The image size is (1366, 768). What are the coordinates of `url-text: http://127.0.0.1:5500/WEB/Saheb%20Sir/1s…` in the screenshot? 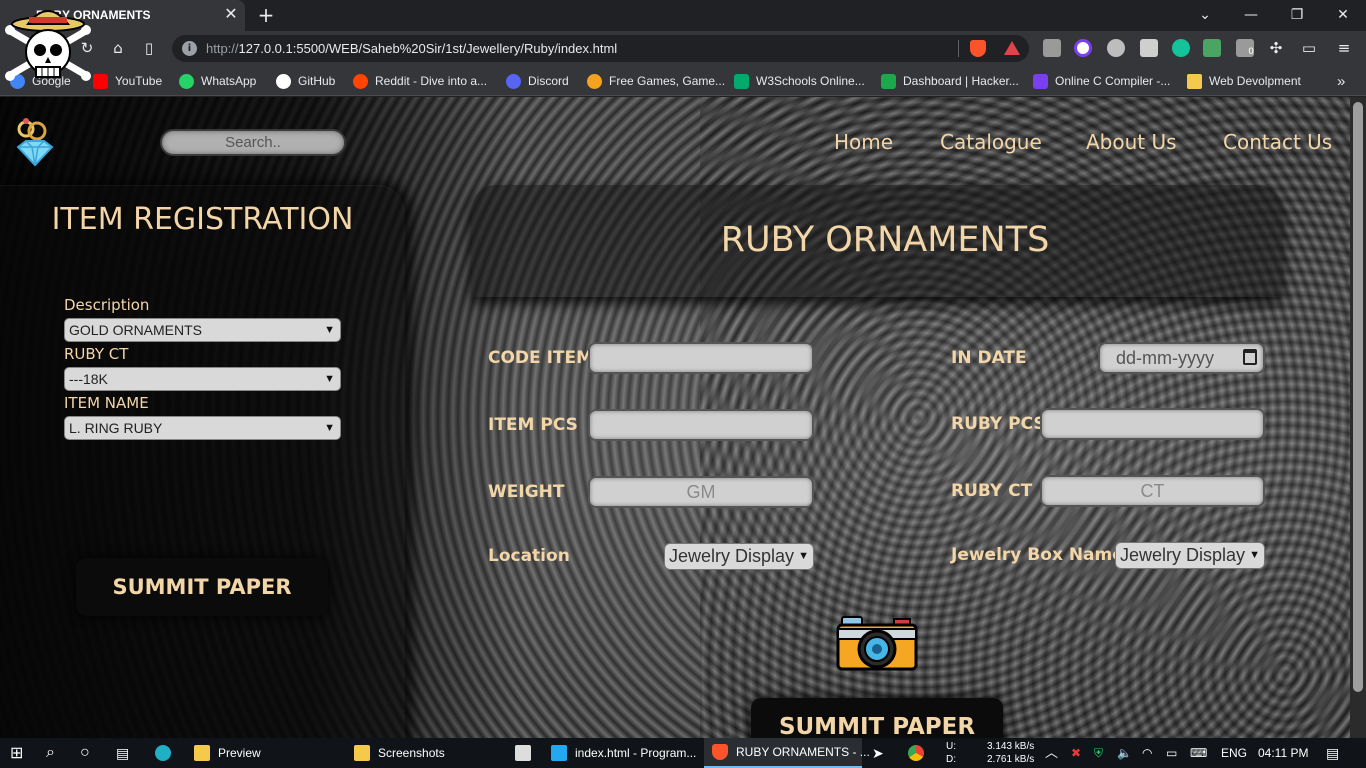 It's located at (411, 48).